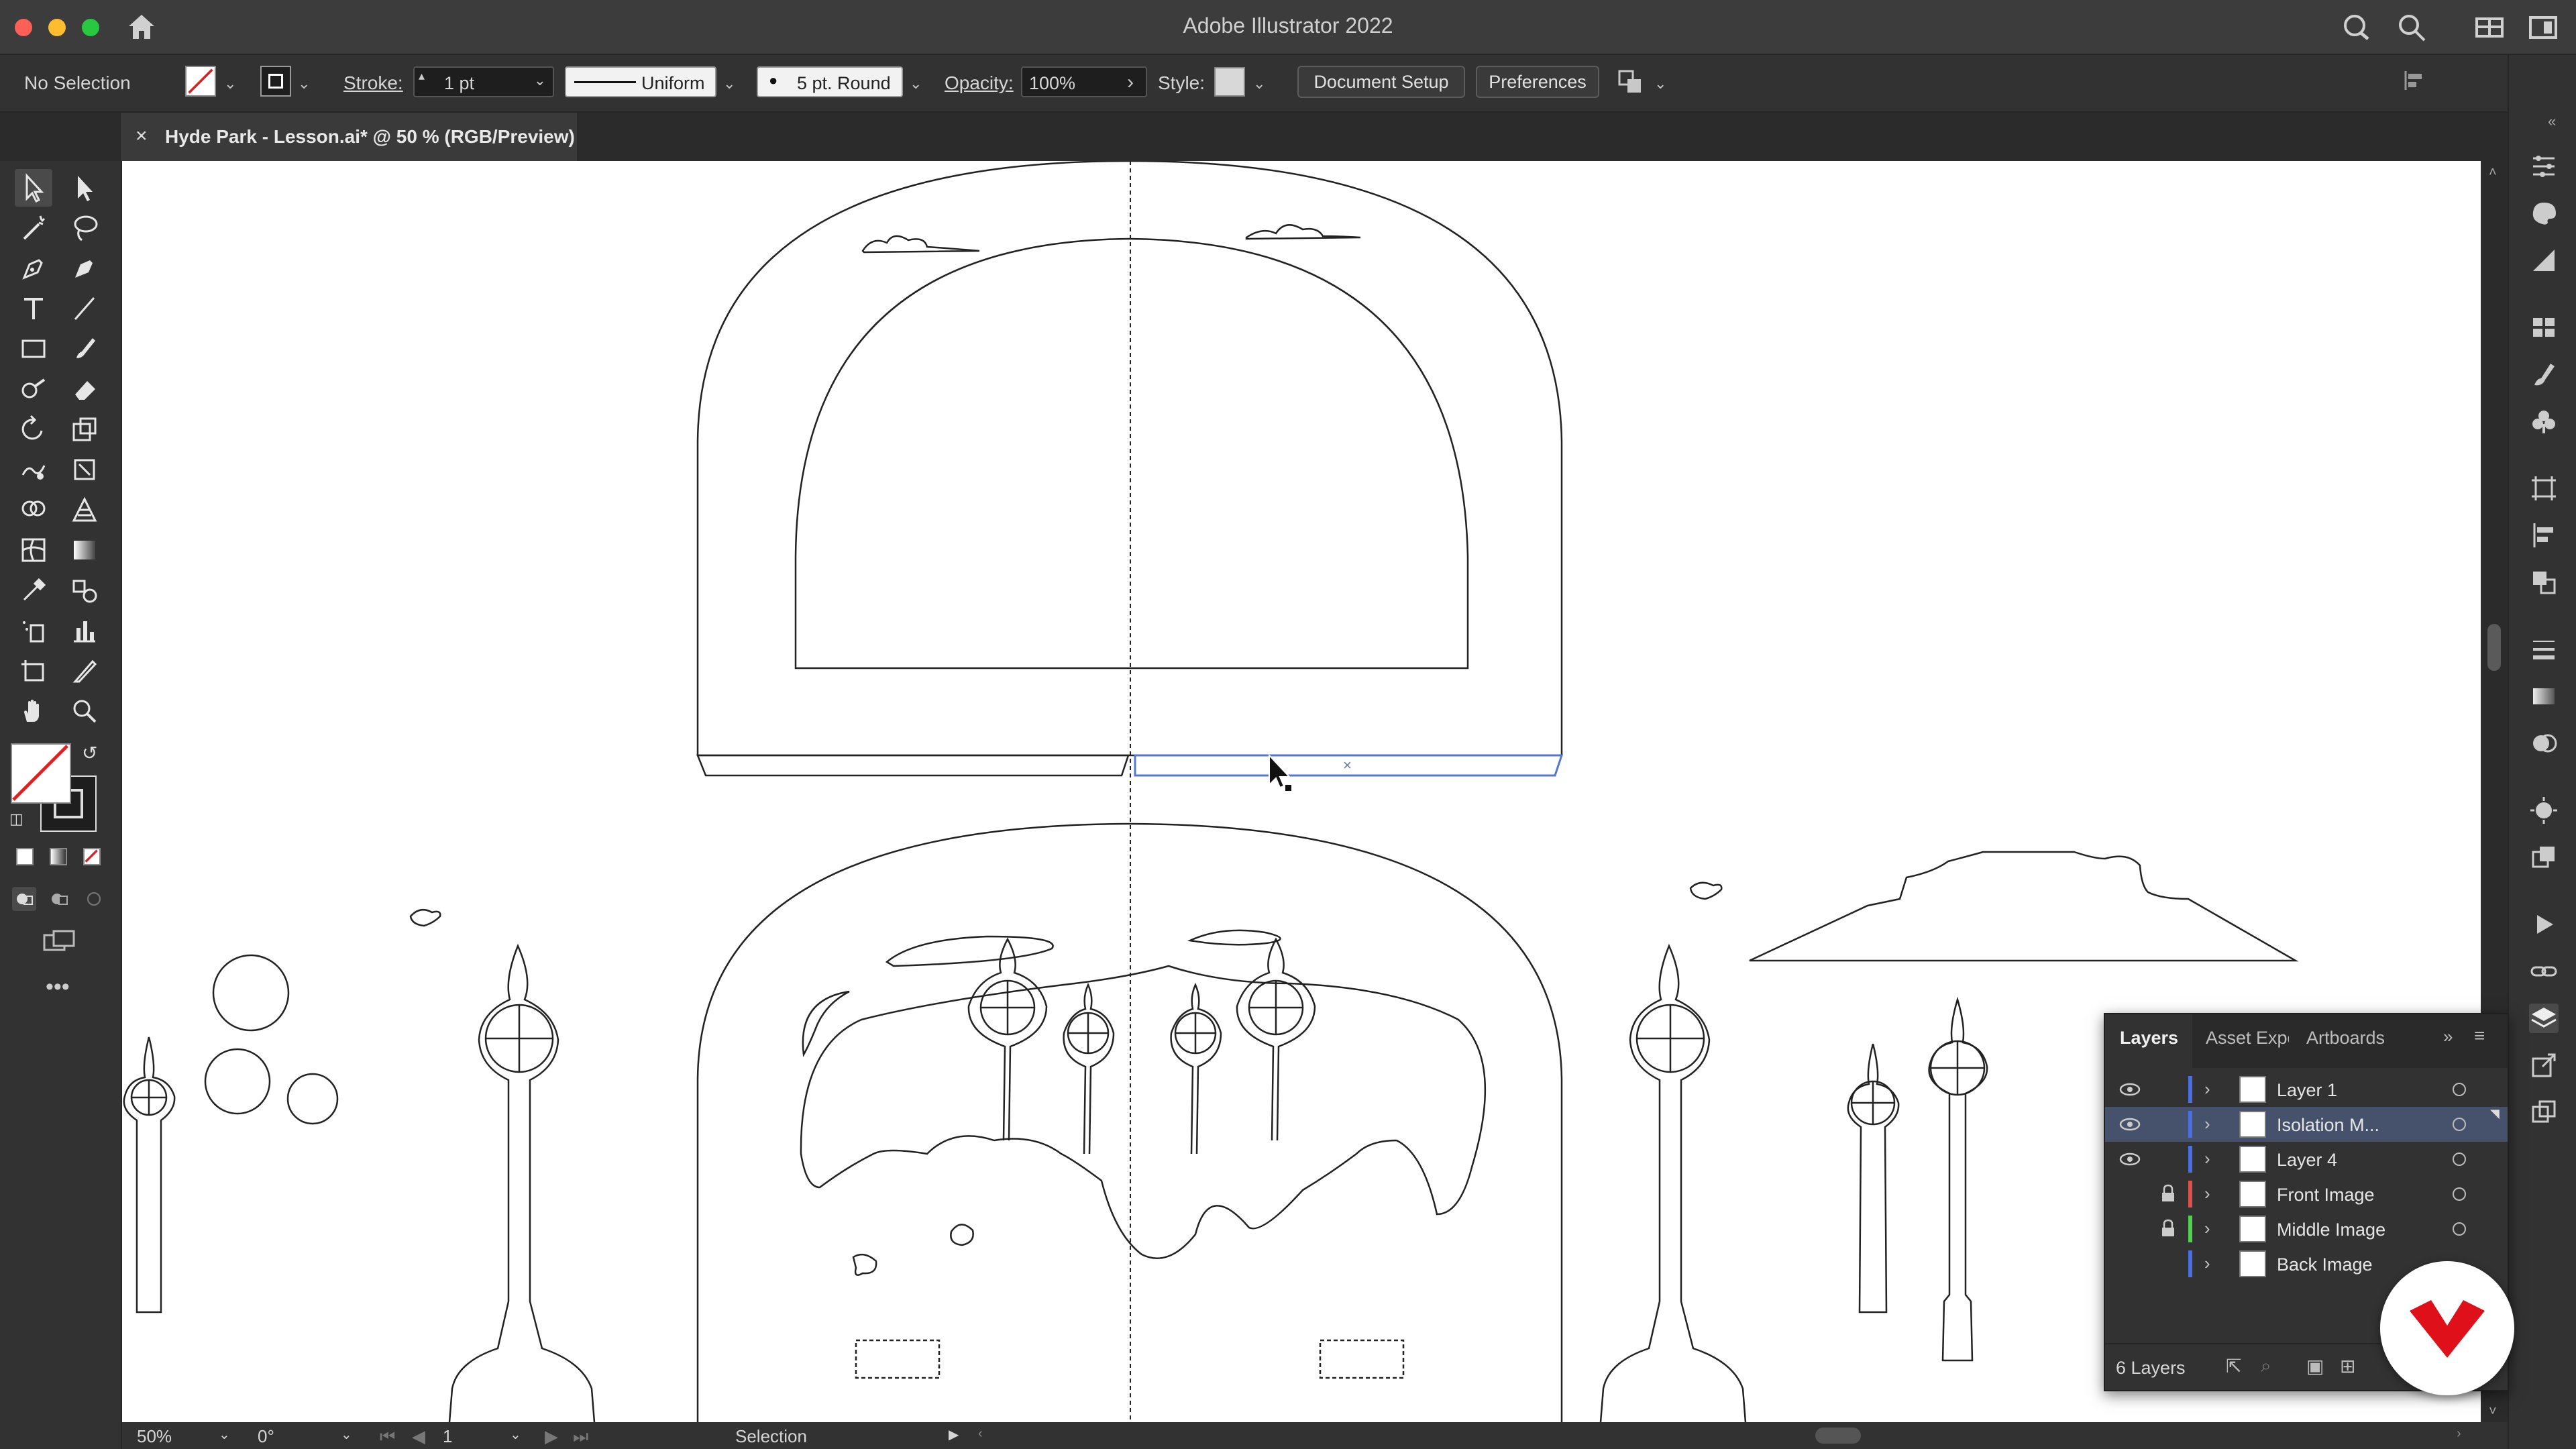 The height and width of the screenshot is (1449, 2576). I want to click on document-setup-button: Document Setup, so click(1381, 82).